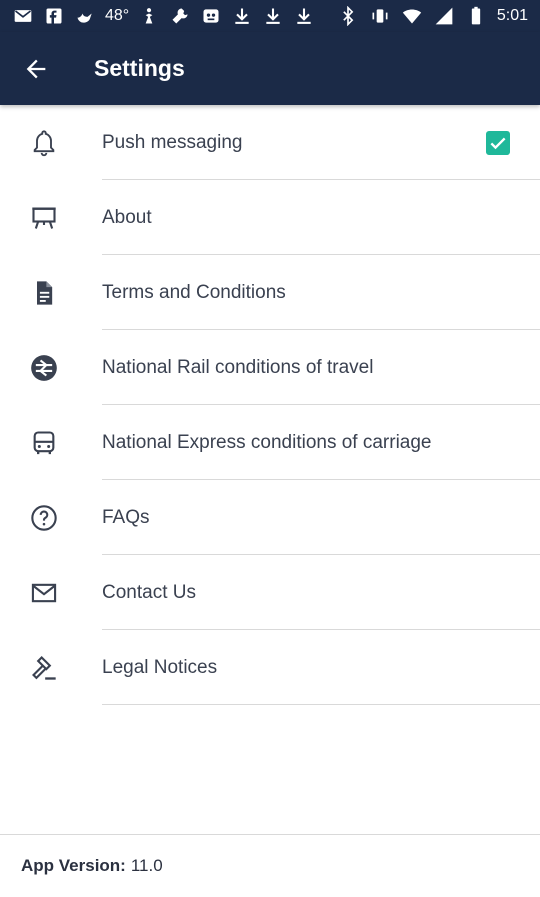 The image size is (540, 897). Describe the element at coordinates (44, 368) in the screenshot. I see `national-rail-icon` at that location.